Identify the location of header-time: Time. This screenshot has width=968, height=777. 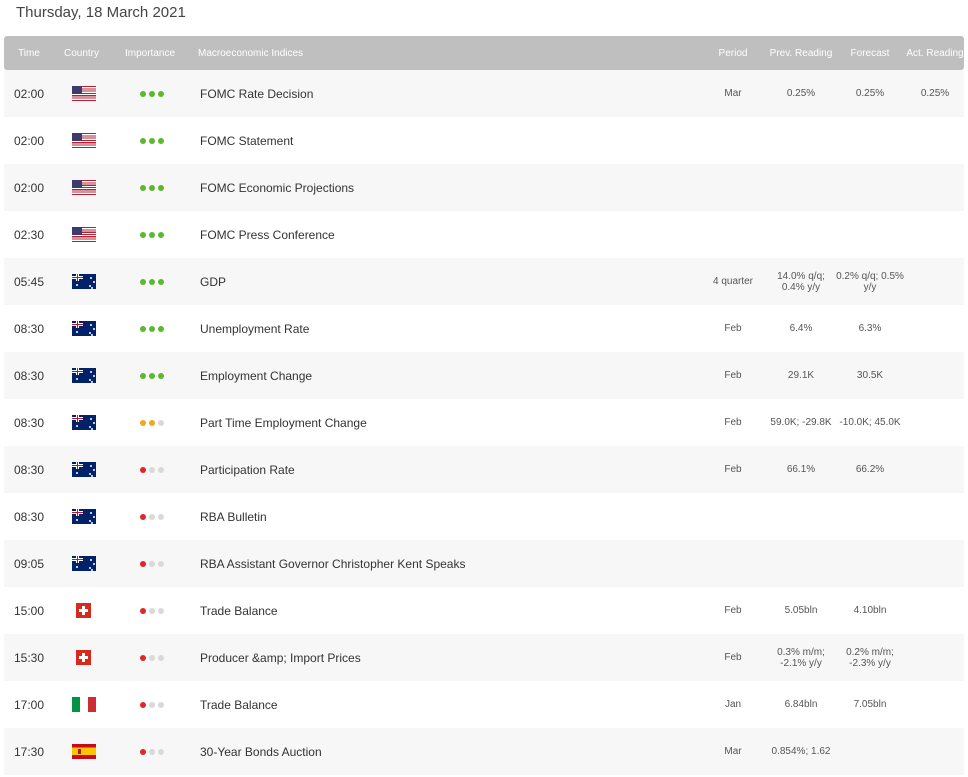
(29, 53).